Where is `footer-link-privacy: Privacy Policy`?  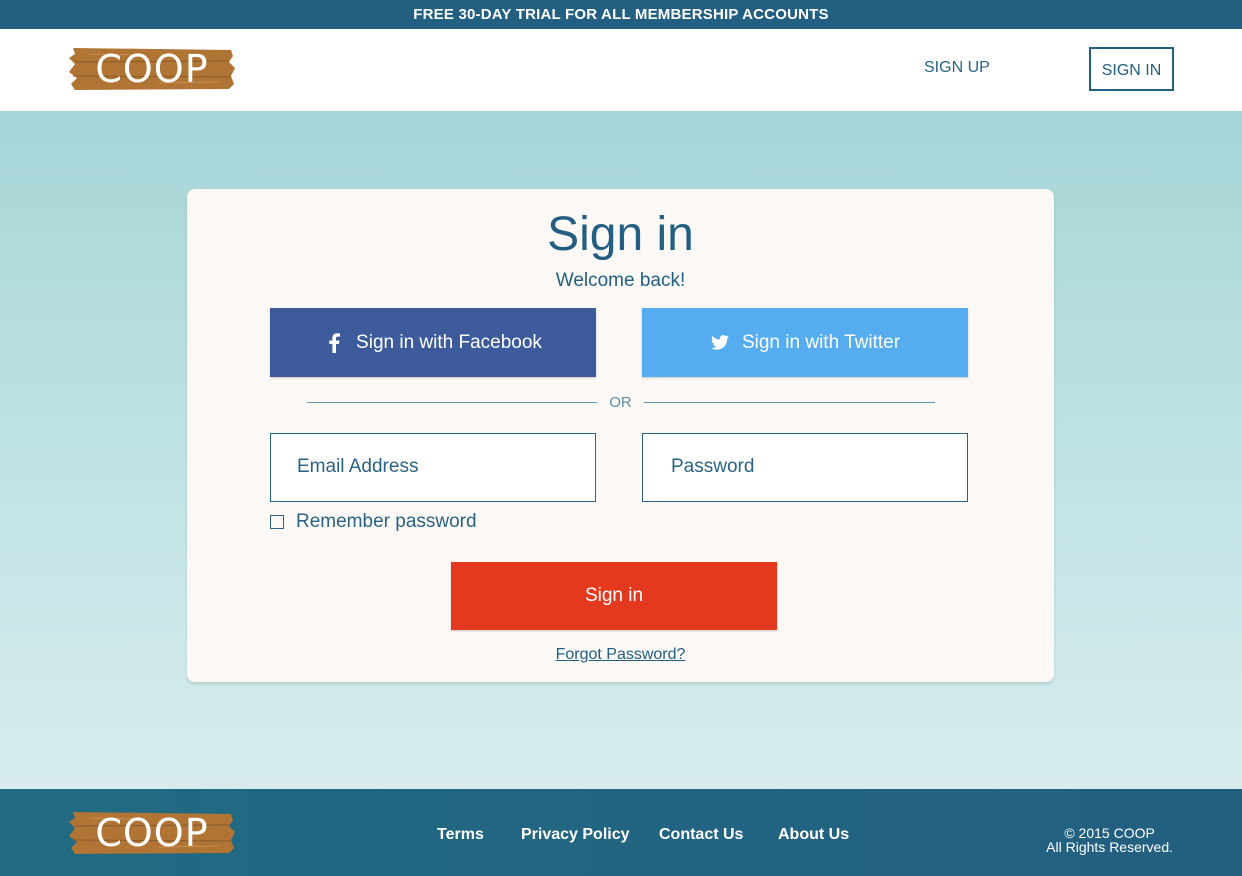 footer-link-privacy: Privacy Policy is located at coordinates (575, 835).